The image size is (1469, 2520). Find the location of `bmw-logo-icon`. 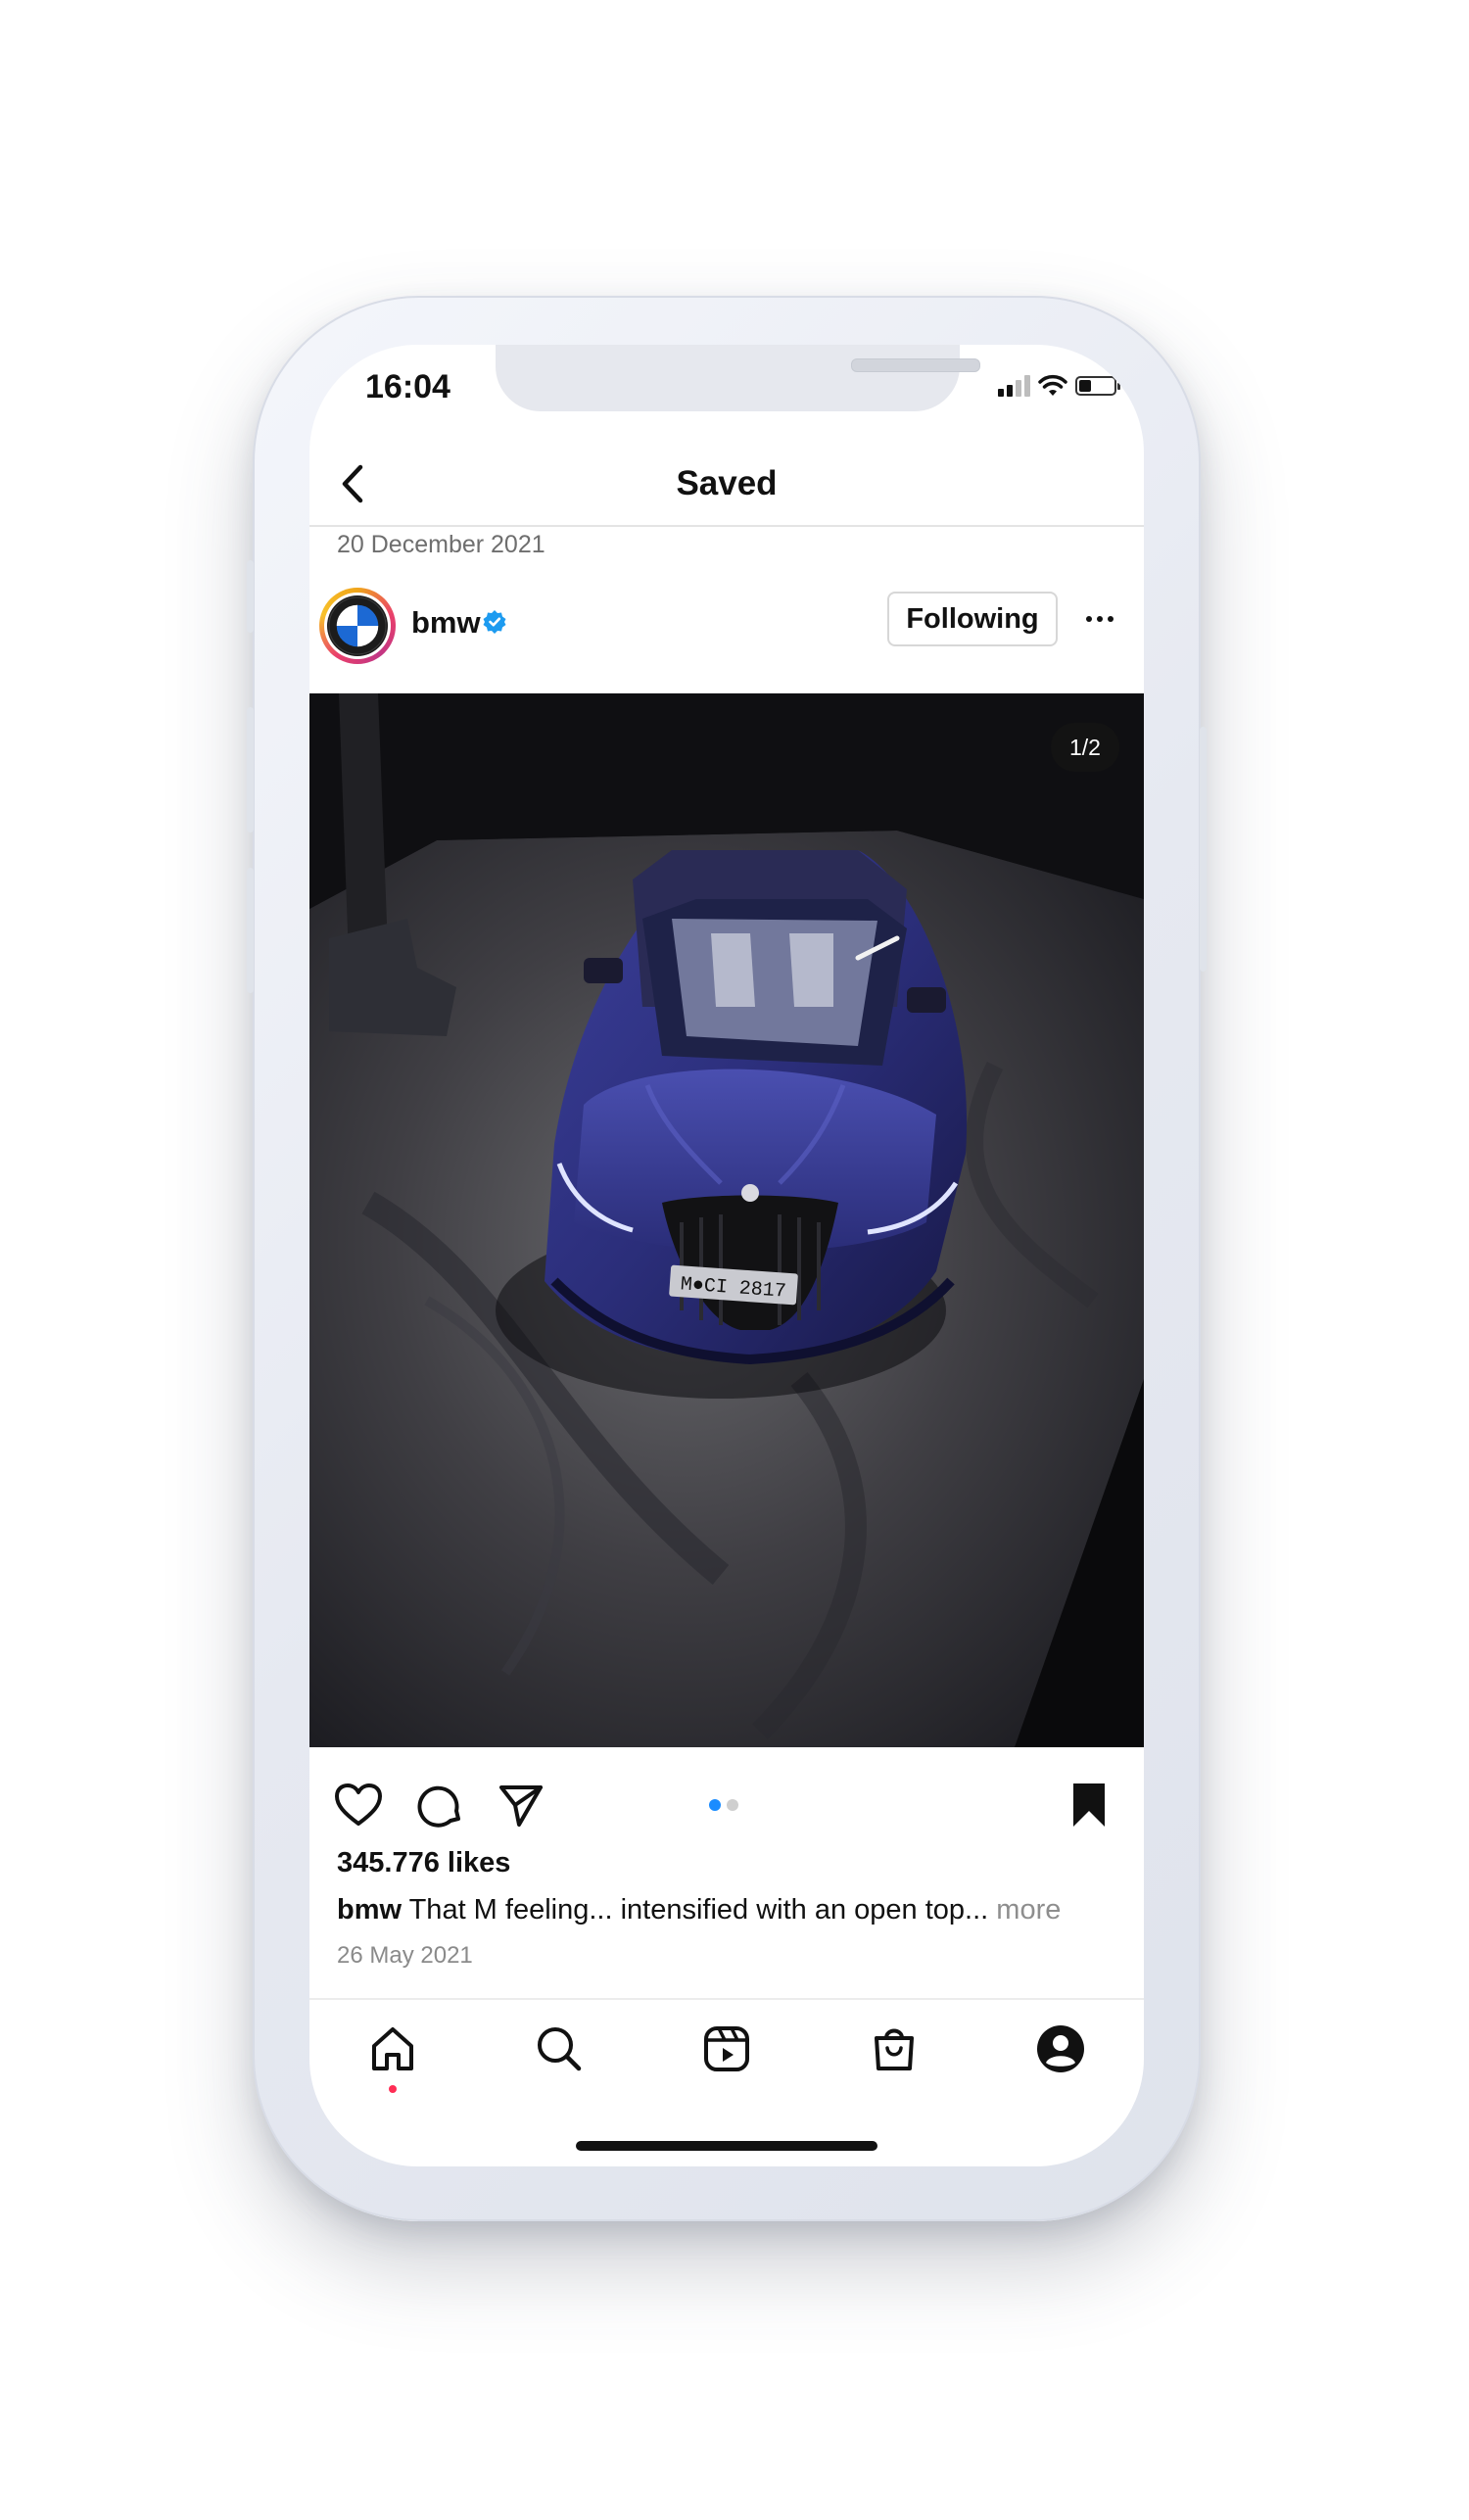

bmw-logo-icon is located at coordinates (357, 625).